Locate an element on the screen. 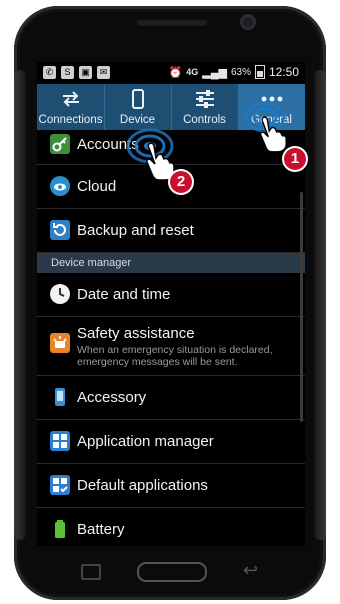 This screenshot has height=604, width=340. signal-icon: ▂▄▆ is located at coordinates (214, 72).